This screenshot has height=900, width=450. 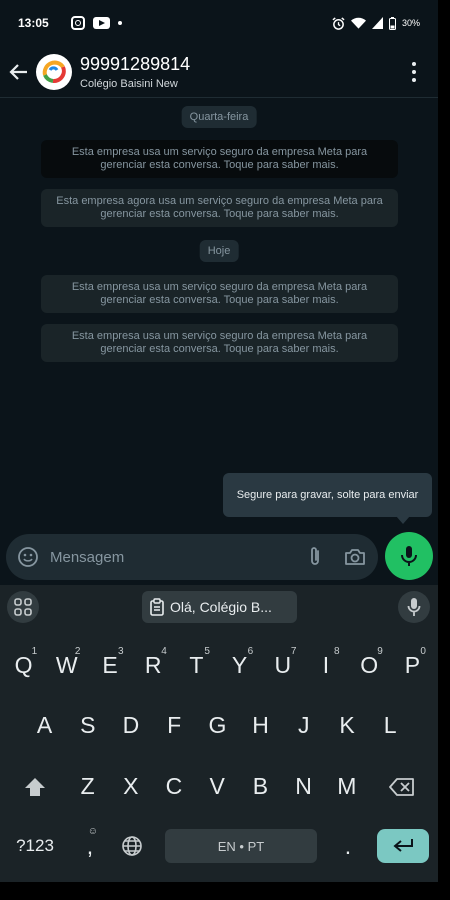 What do you see at coordinates (169, 557) in the screenshot?
I see `message-input` at bounding box center [169, 557].